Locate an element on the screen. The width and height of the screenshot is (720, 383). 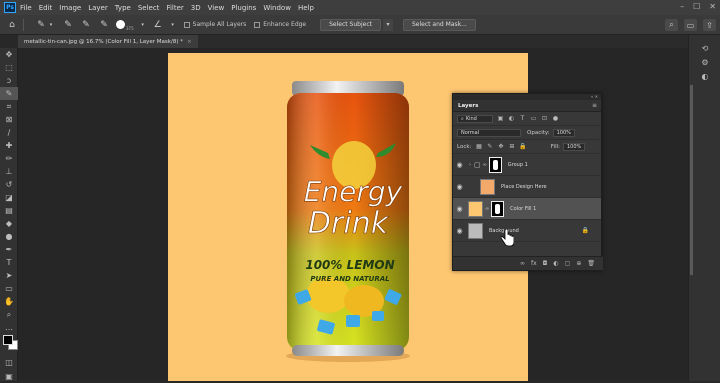
menu-file: File is located at coordinates (26, 8).